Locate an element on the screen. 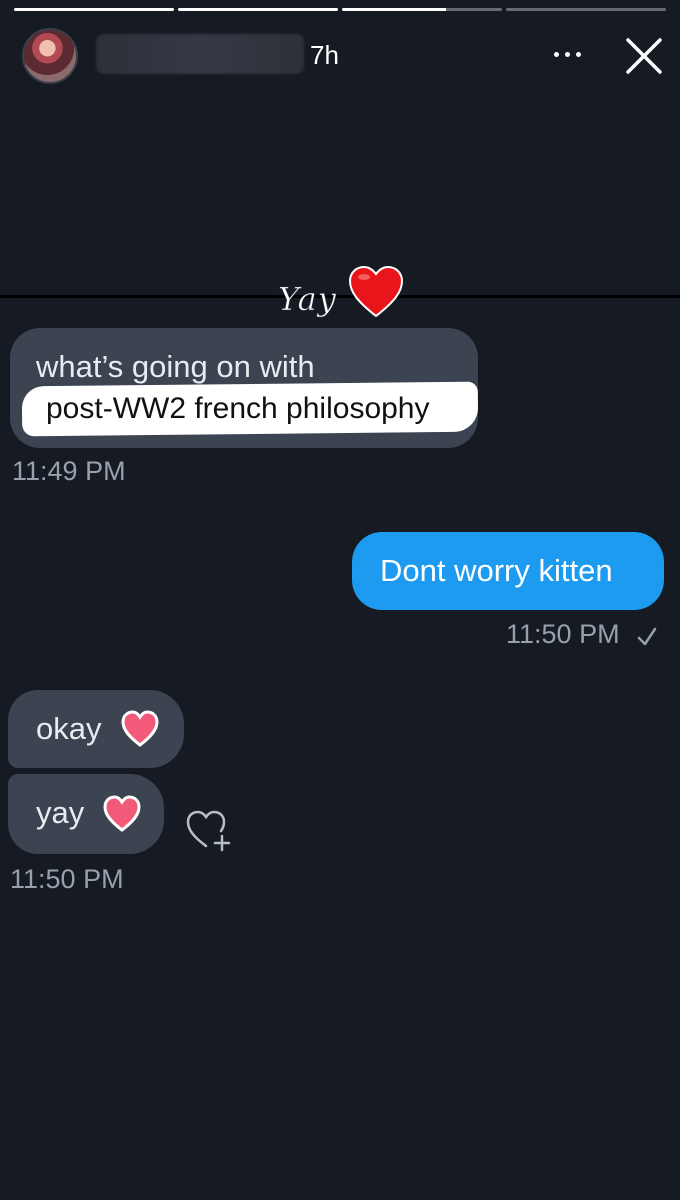  message-text: what’s going on with is located at coordinates (175, 366).